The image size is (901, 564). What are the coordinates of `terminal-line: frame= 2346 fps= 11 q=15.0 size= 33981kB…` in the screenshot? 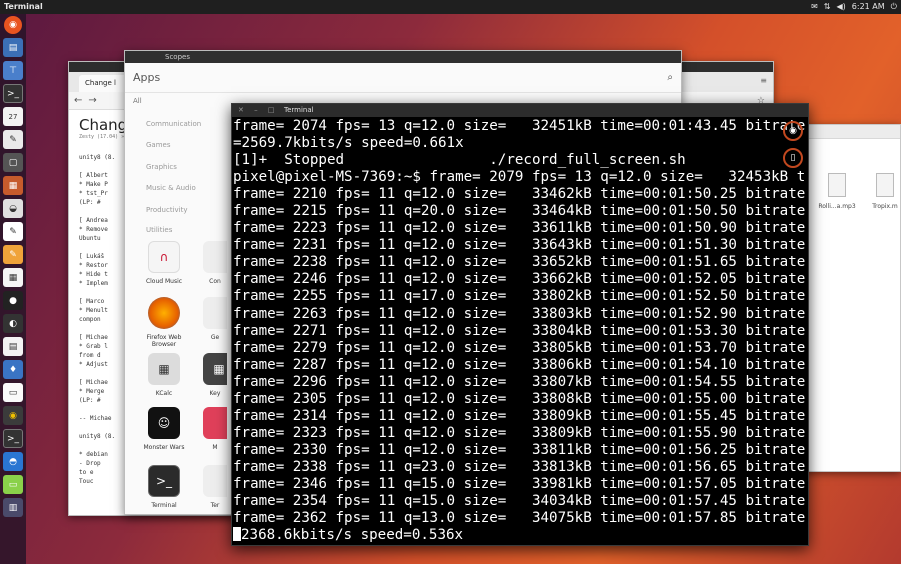 It's located at (519, 483).